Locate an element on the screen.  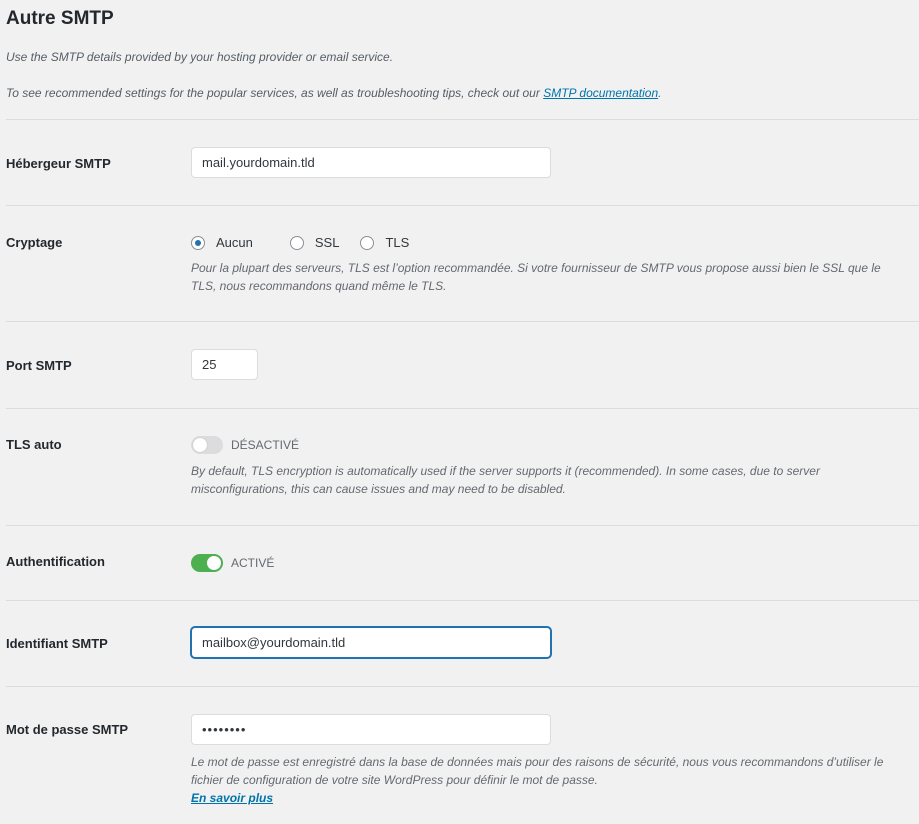
smtp-documentation-link: SMTP documentation is located at coordinates (600, 93).